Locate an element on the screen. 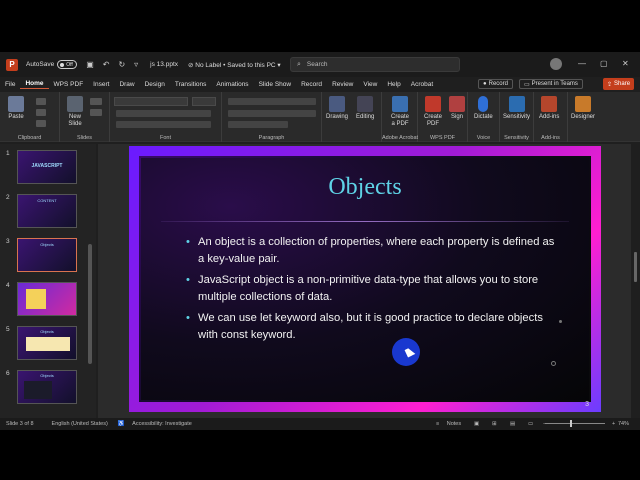  slide-title: Objects is located at coordinates (365, 187).